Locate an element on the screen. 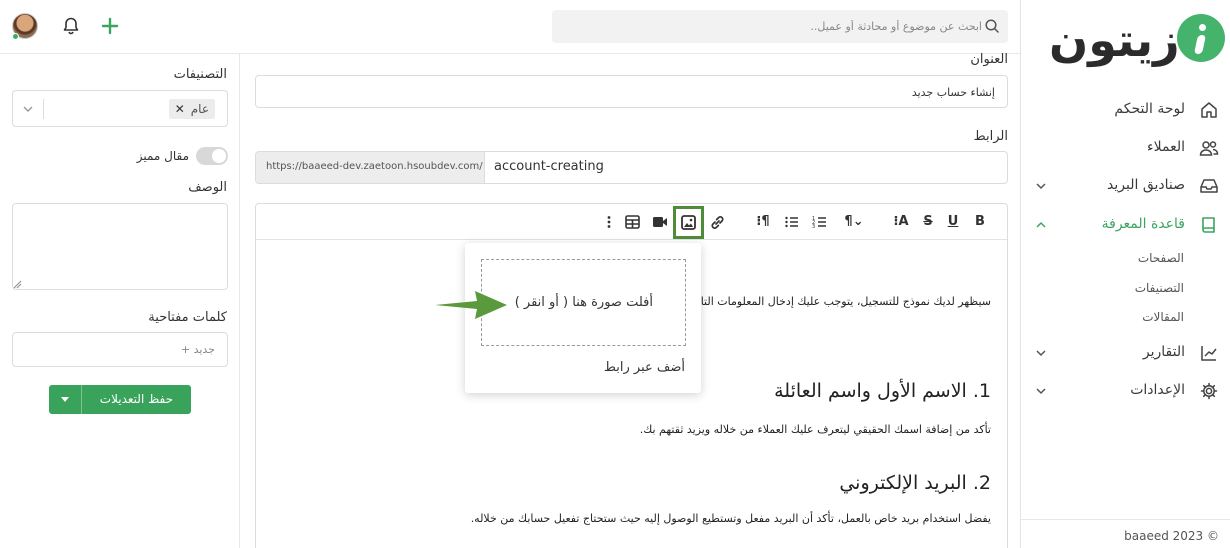 This screenshot has width=1230, height=548. editor-toolbar: B U S ⁝A ¶⌄ 123 ⁝¶ is located at coordinates (631, 222).